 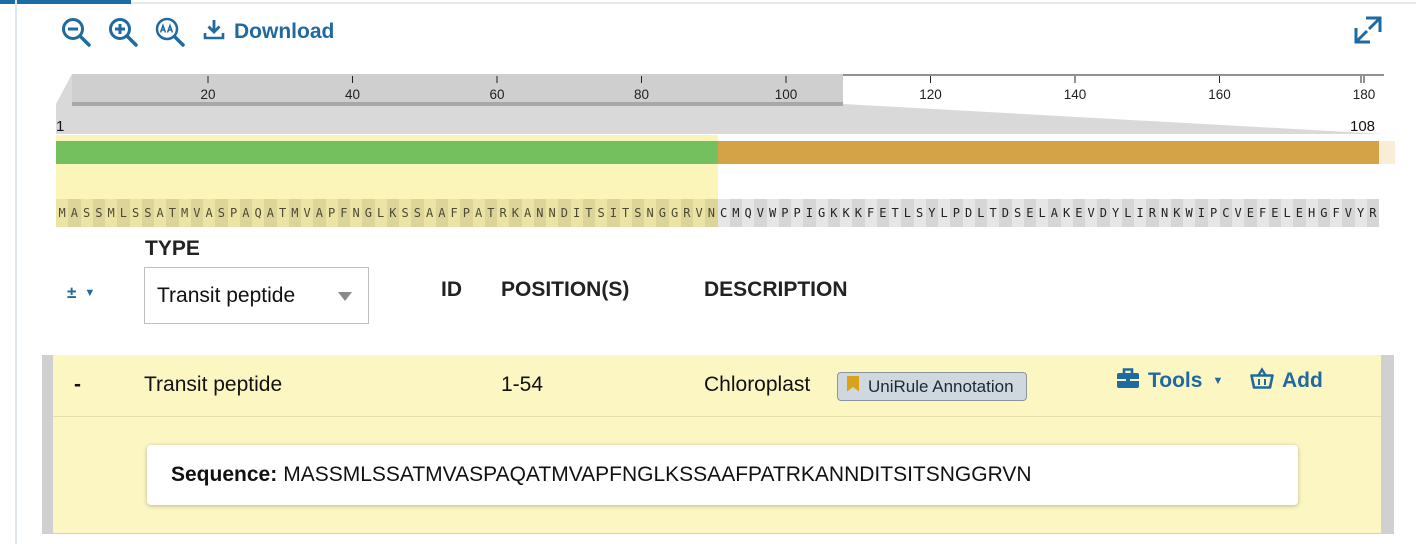 I want to click on column-header-description: DESCRIPTION, so click(x=776, y=290).